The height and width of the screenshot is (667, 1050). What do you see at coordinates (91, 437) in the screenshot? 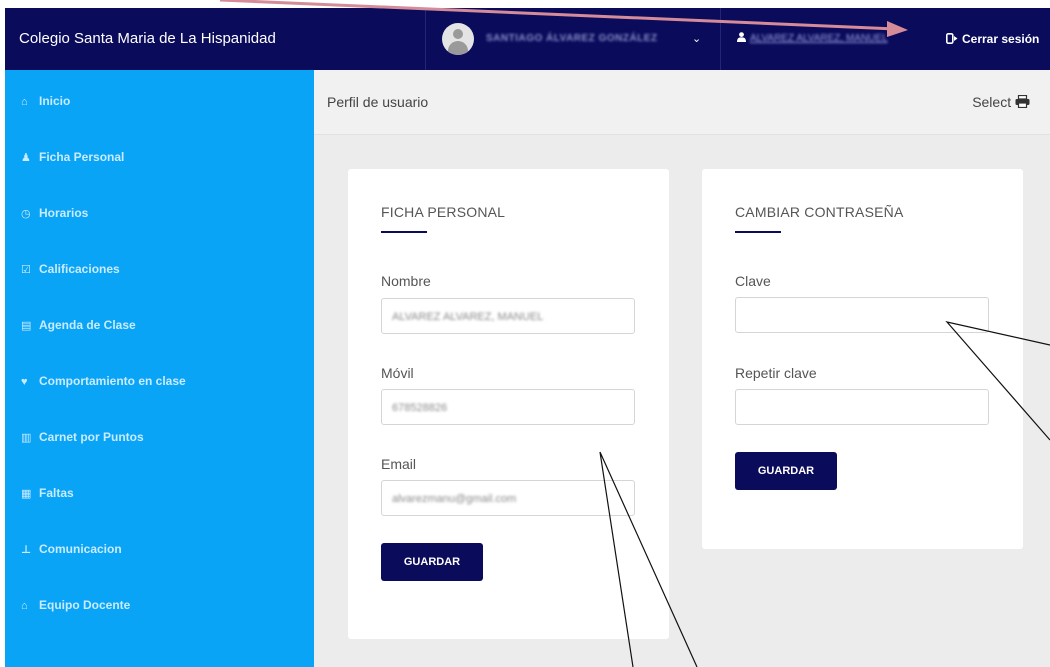
I see `sidebar-item-label: Carnet por Puntos` at bounding box center [91, 437].